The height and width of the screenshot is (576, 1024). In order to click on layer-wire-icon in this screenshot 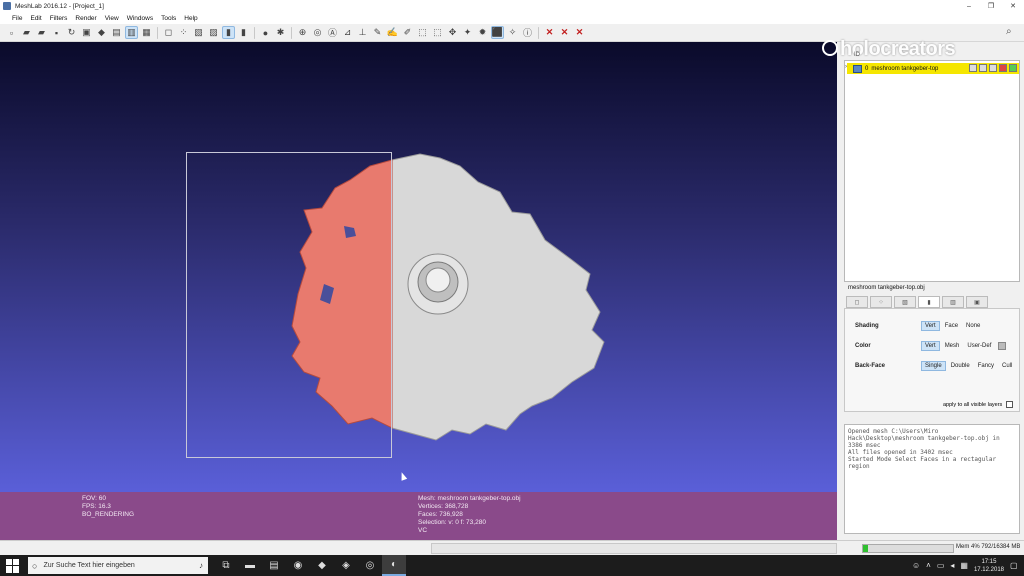, I will do `click(993, 68)`.